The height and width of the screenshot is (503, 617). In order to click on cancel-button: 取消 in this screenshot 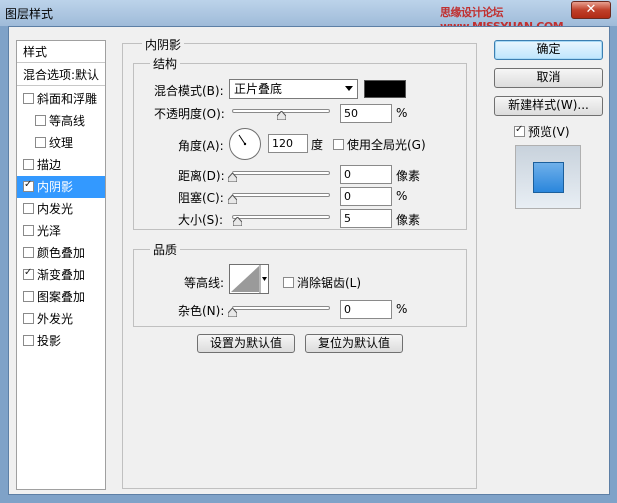, I will do `click(548, 78)`.